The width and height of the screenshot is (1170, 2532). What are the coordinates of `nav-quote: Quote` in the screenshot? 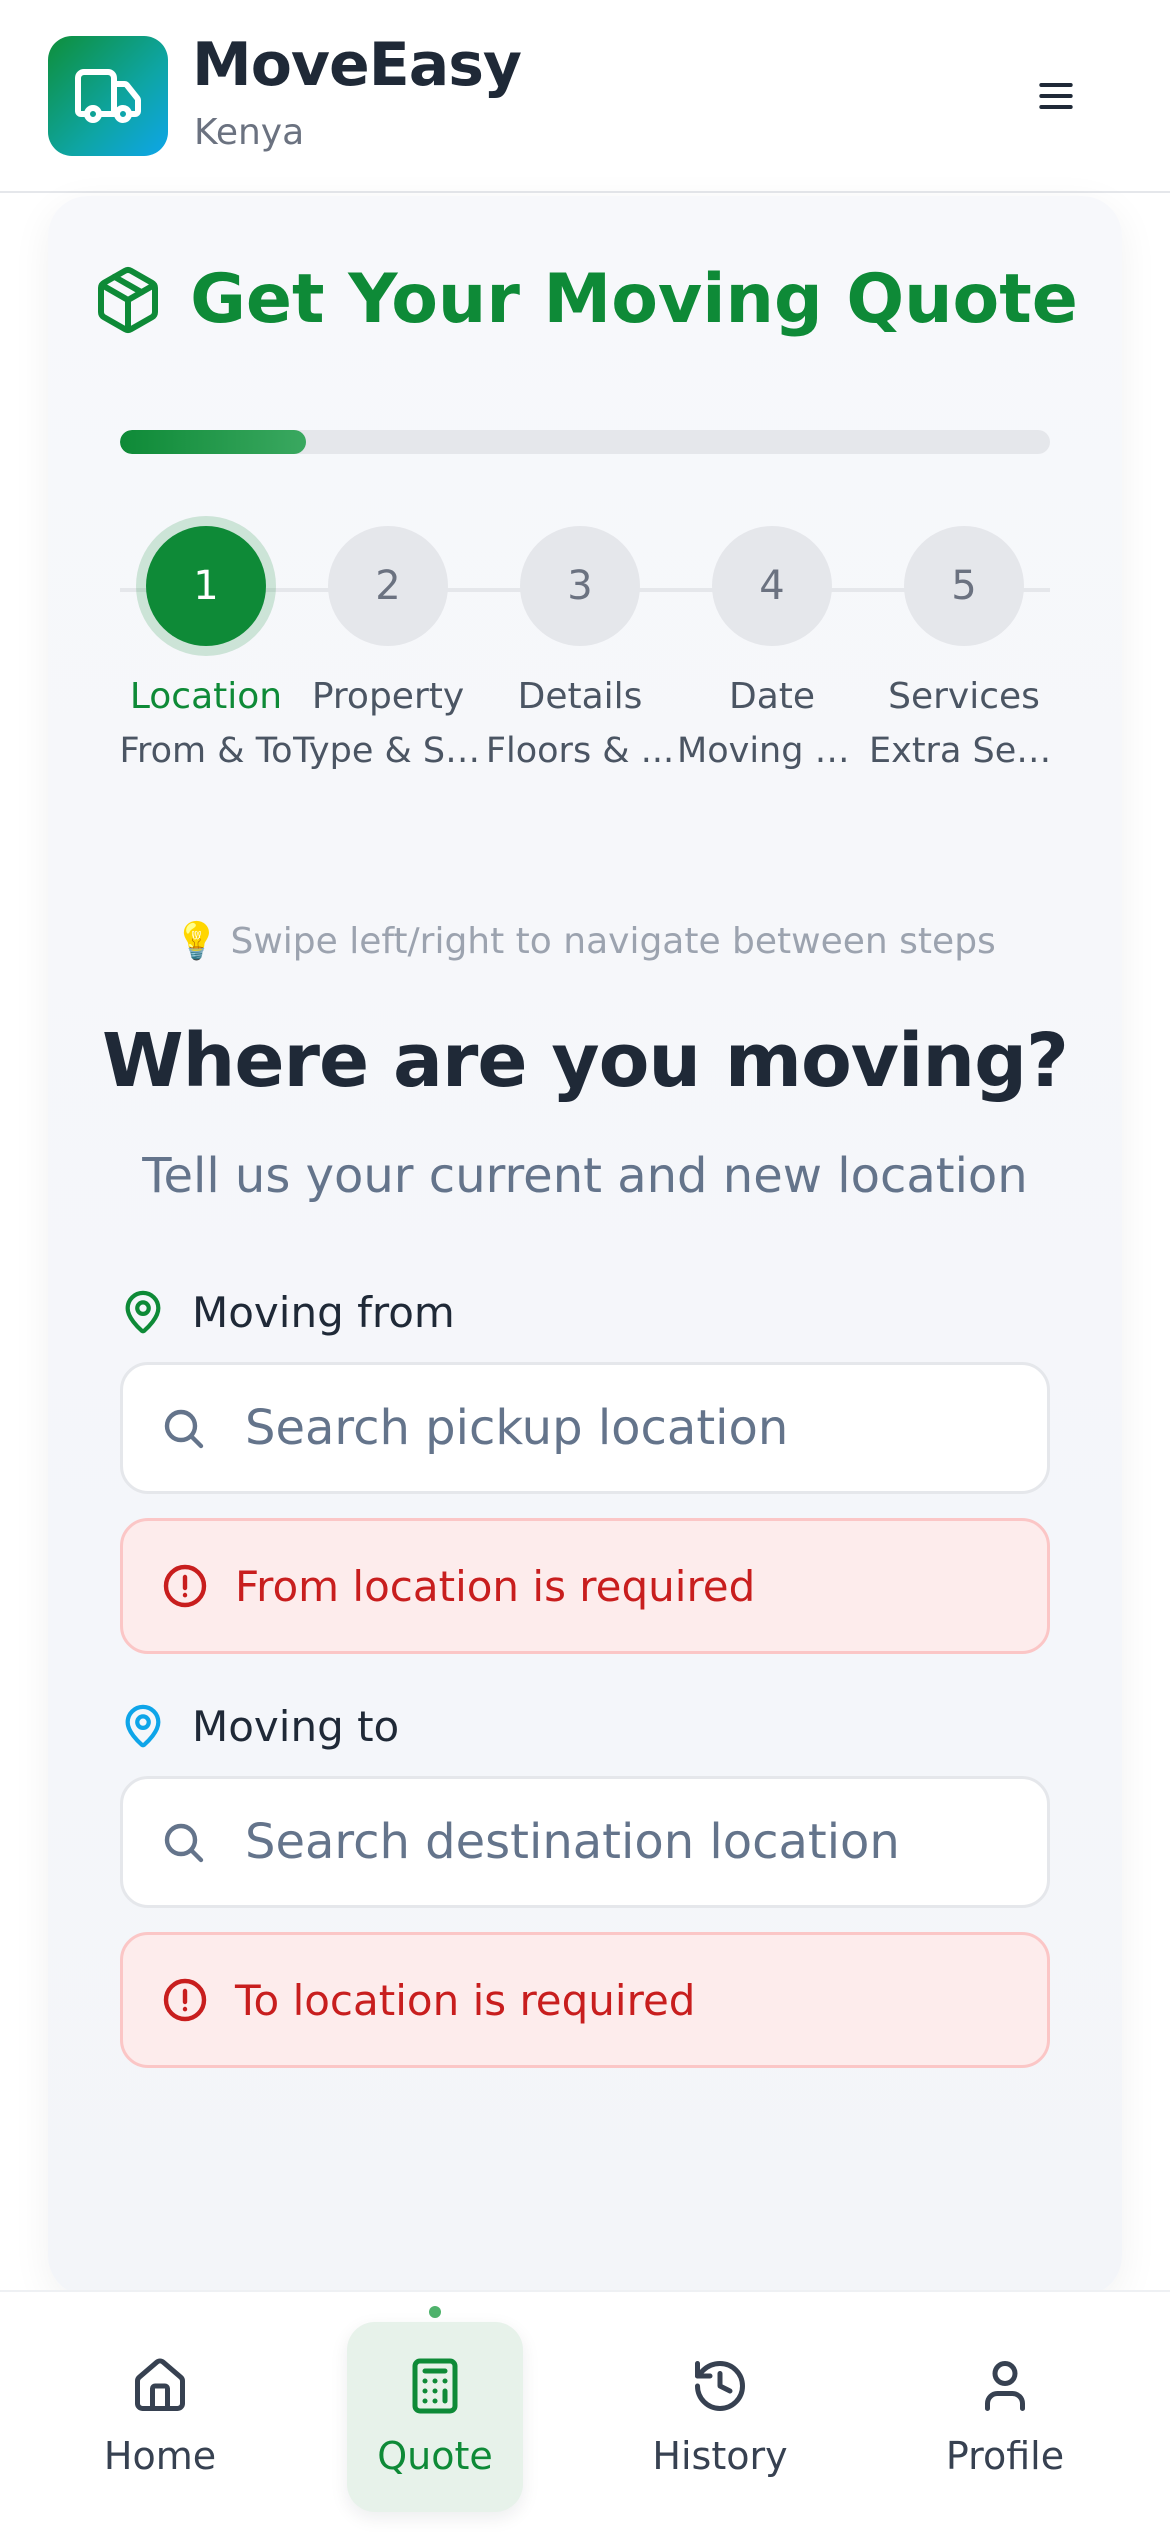 It's located at (435, 2417).